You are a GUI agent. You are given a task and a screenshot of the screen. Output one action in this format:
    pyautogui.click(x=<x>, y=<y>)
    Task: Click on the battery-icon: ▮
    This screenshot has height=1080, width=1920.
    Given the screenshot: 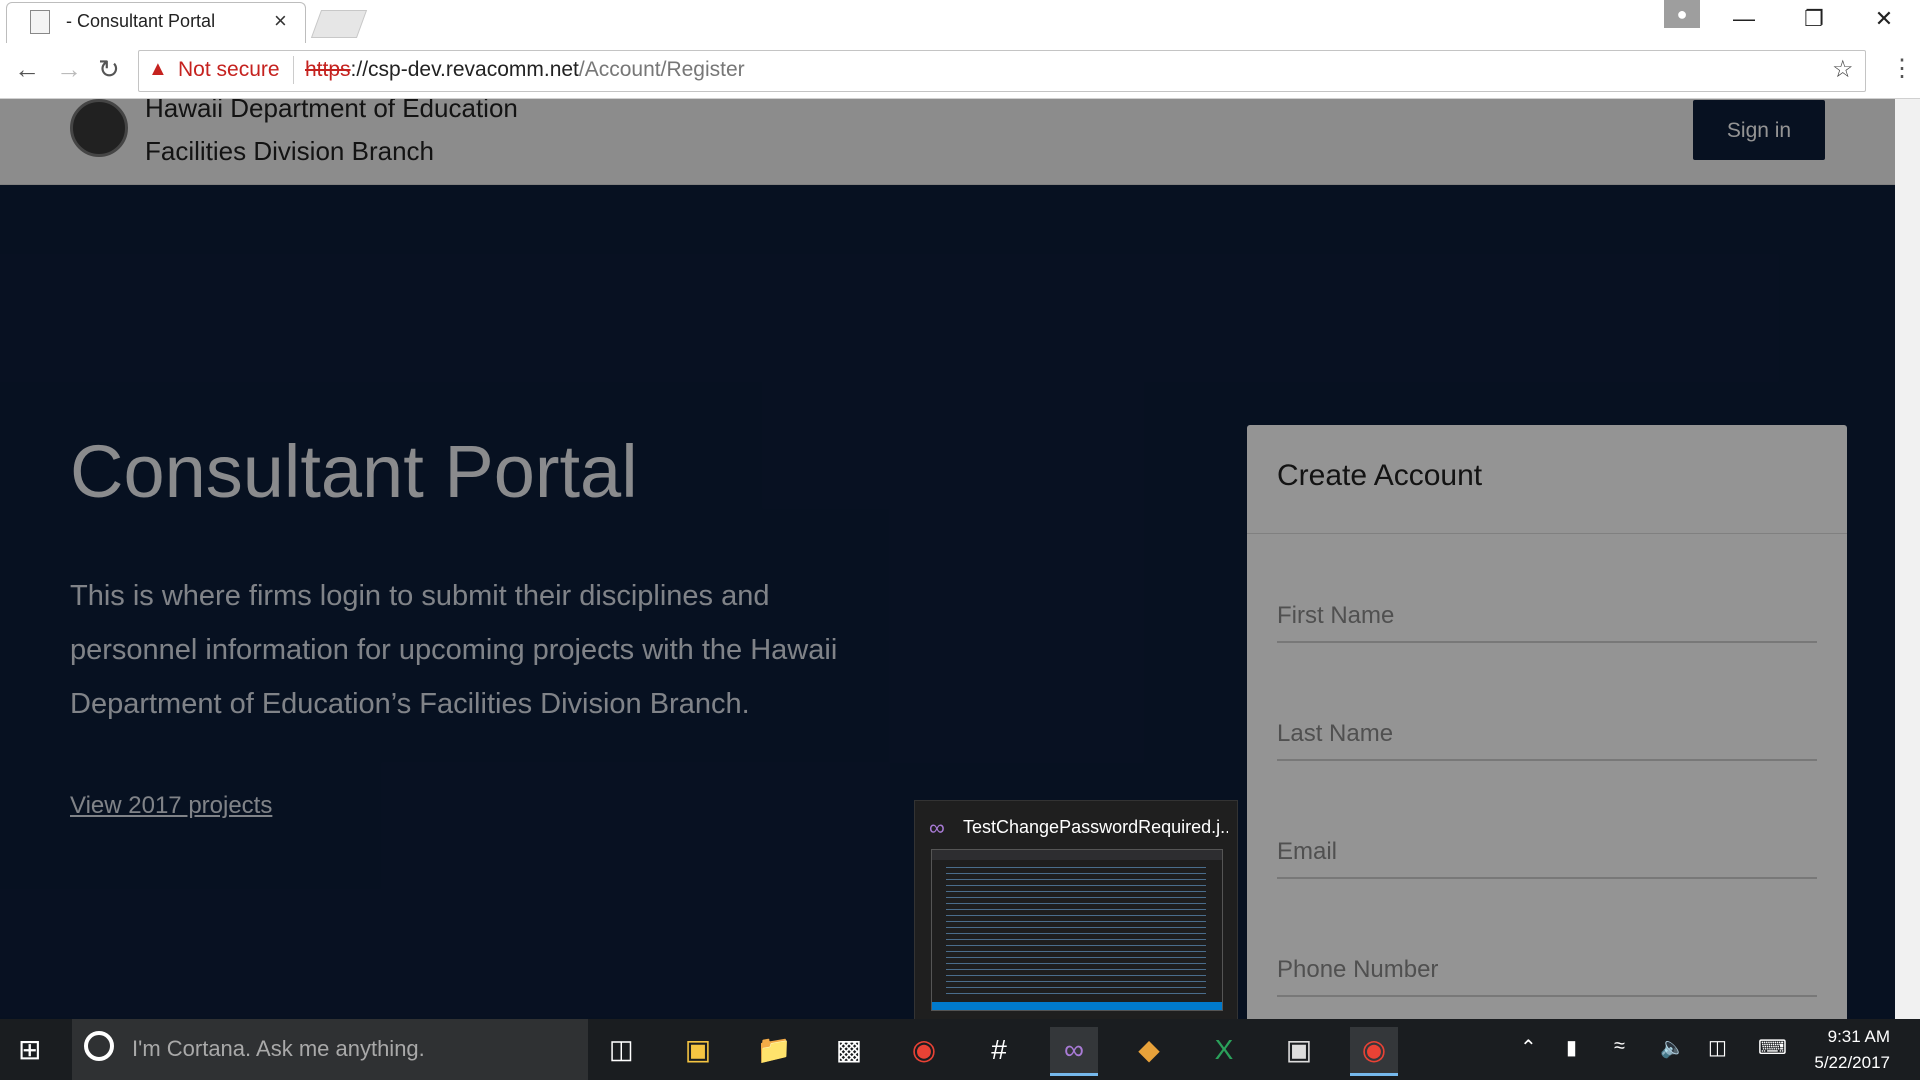 What is the action you would take?
    pyautogui.click(x=1571, y=1047)
    